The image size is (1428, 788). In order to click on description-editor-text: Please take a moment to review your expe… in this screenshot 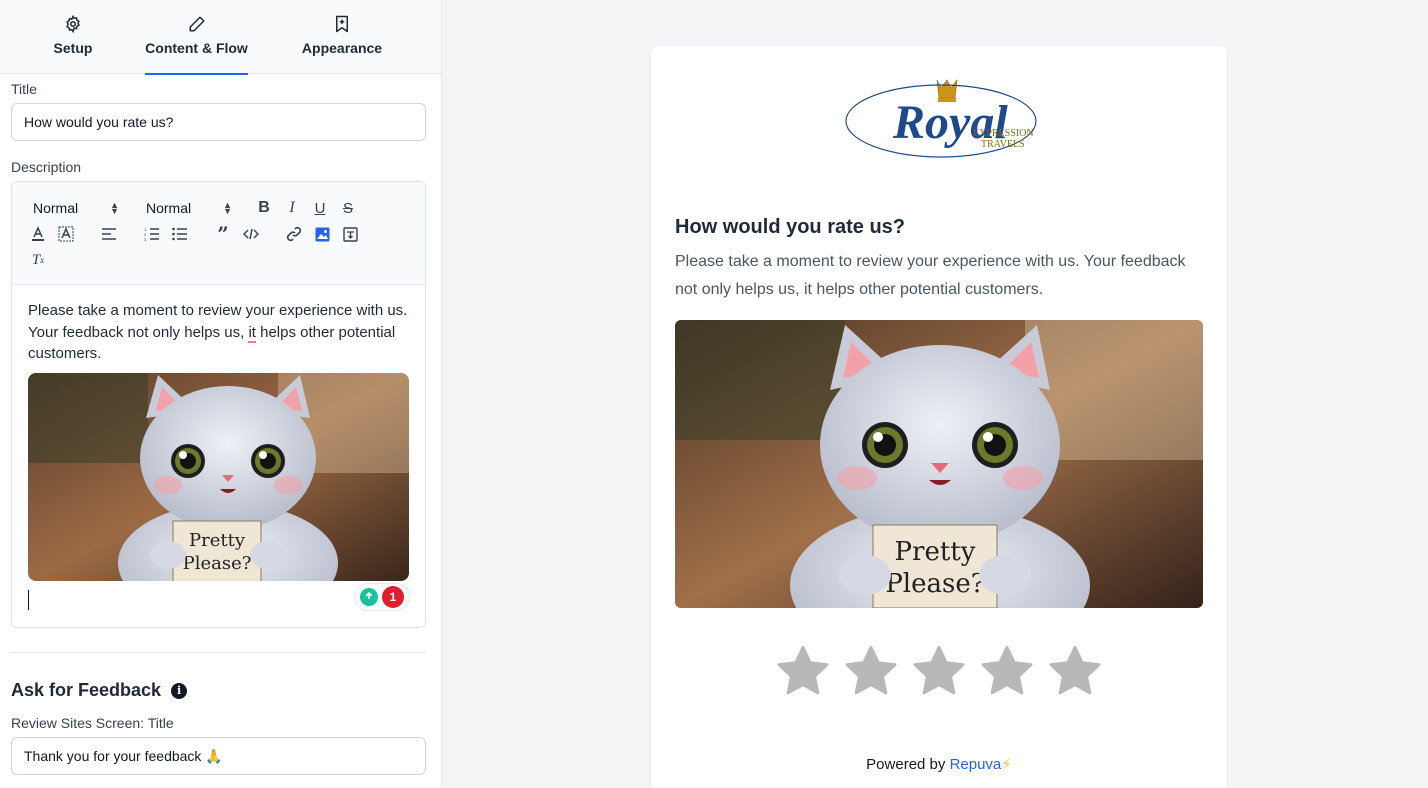, I will do `click(220, 332)`.